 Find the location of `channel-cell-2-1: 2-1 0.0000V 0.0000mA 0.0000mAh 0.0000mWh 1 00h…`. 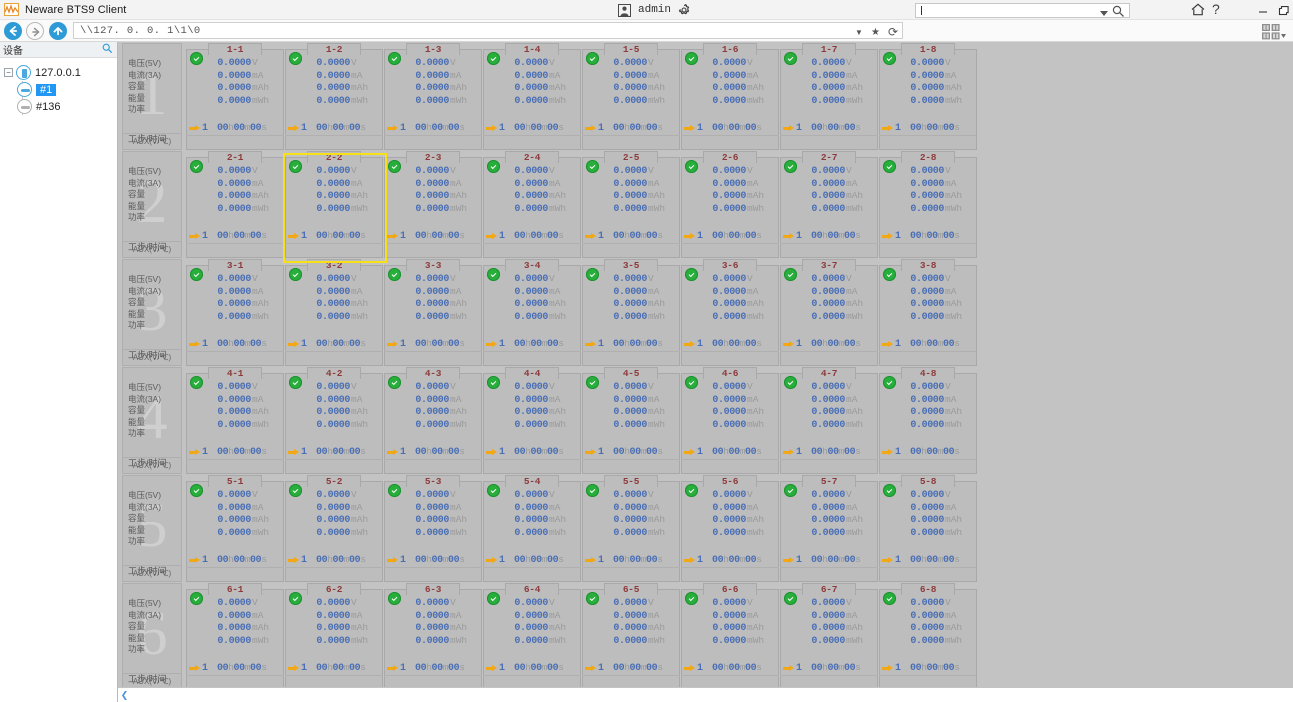

channel-cell-2-1: 2-1 0.0000V 0.0000mA 0.0000mAh 0.0000mWh 1 00h… is located at coordinates (235, 204).